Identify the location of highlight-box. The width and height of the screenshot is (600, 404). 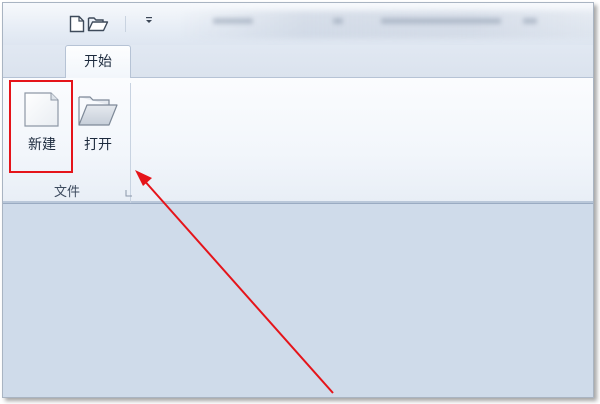
(41, 126).